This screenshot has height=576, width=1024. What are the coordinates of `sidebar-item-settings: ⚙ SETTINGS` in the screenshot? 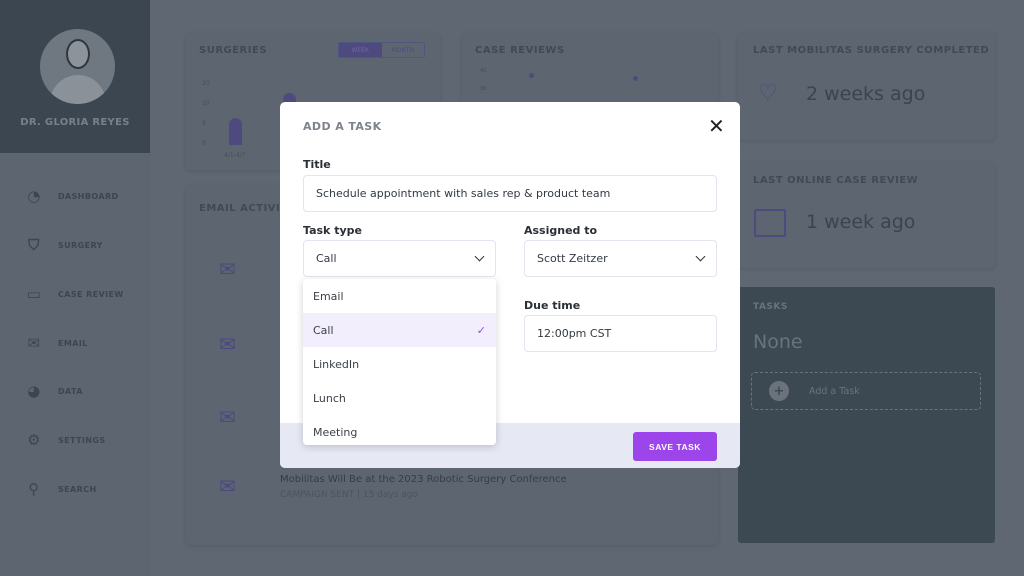 It's located at (87, 440).